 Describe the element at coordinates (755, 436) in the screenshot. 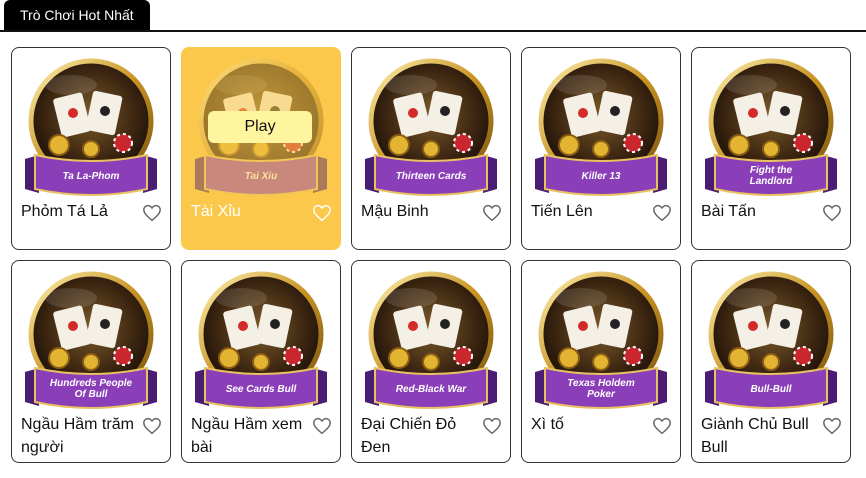

I see `game-title: Giành Chủ Bull Bull` at that location.